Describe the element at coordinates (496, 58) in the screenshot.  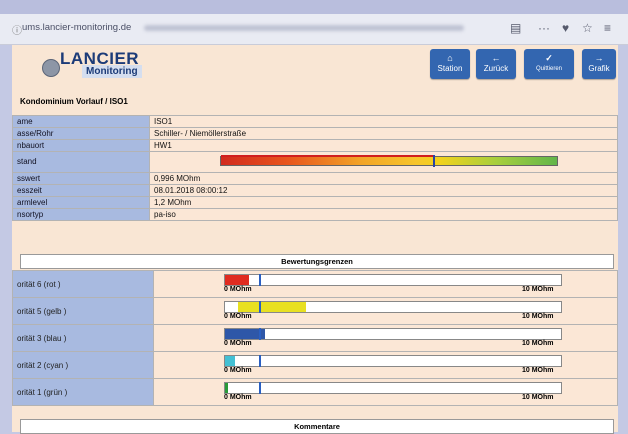
I see `arrow-left-icon: ←` at that location.